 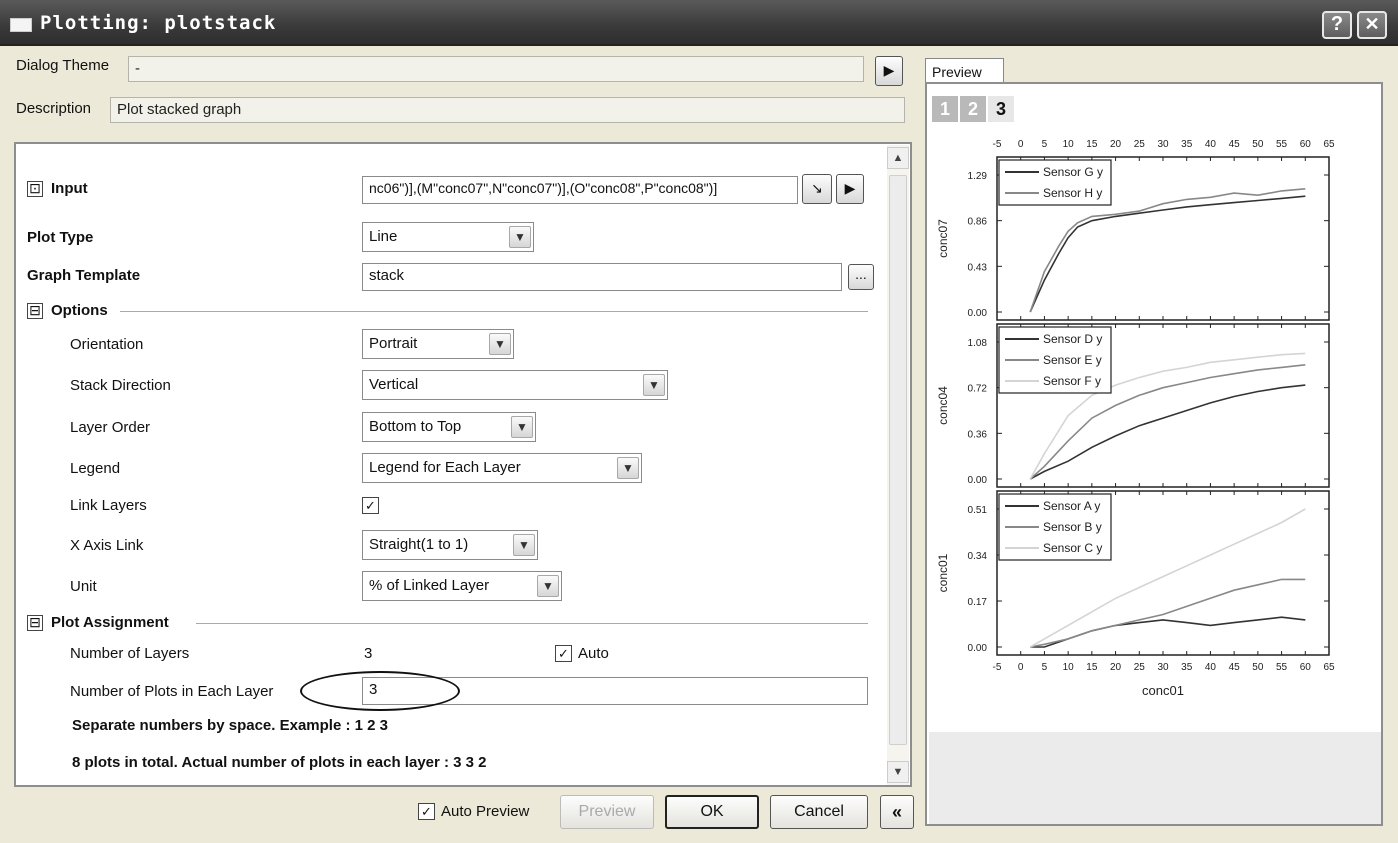 What do you see at coordinates (1140, 144) in the screenshot?
I see `x-tick-label-top: 25` at bounding box center [1140, 144].